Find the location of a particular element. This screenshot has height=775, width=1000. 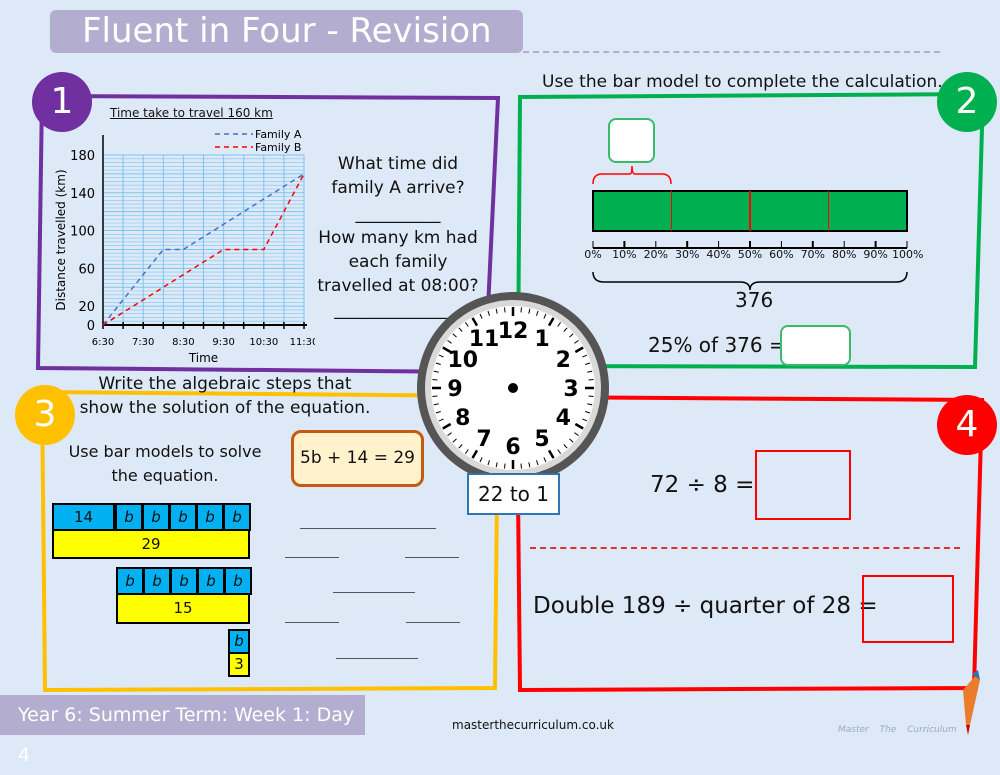

y-tick-label: 20 is located at coordinates (86, 307).